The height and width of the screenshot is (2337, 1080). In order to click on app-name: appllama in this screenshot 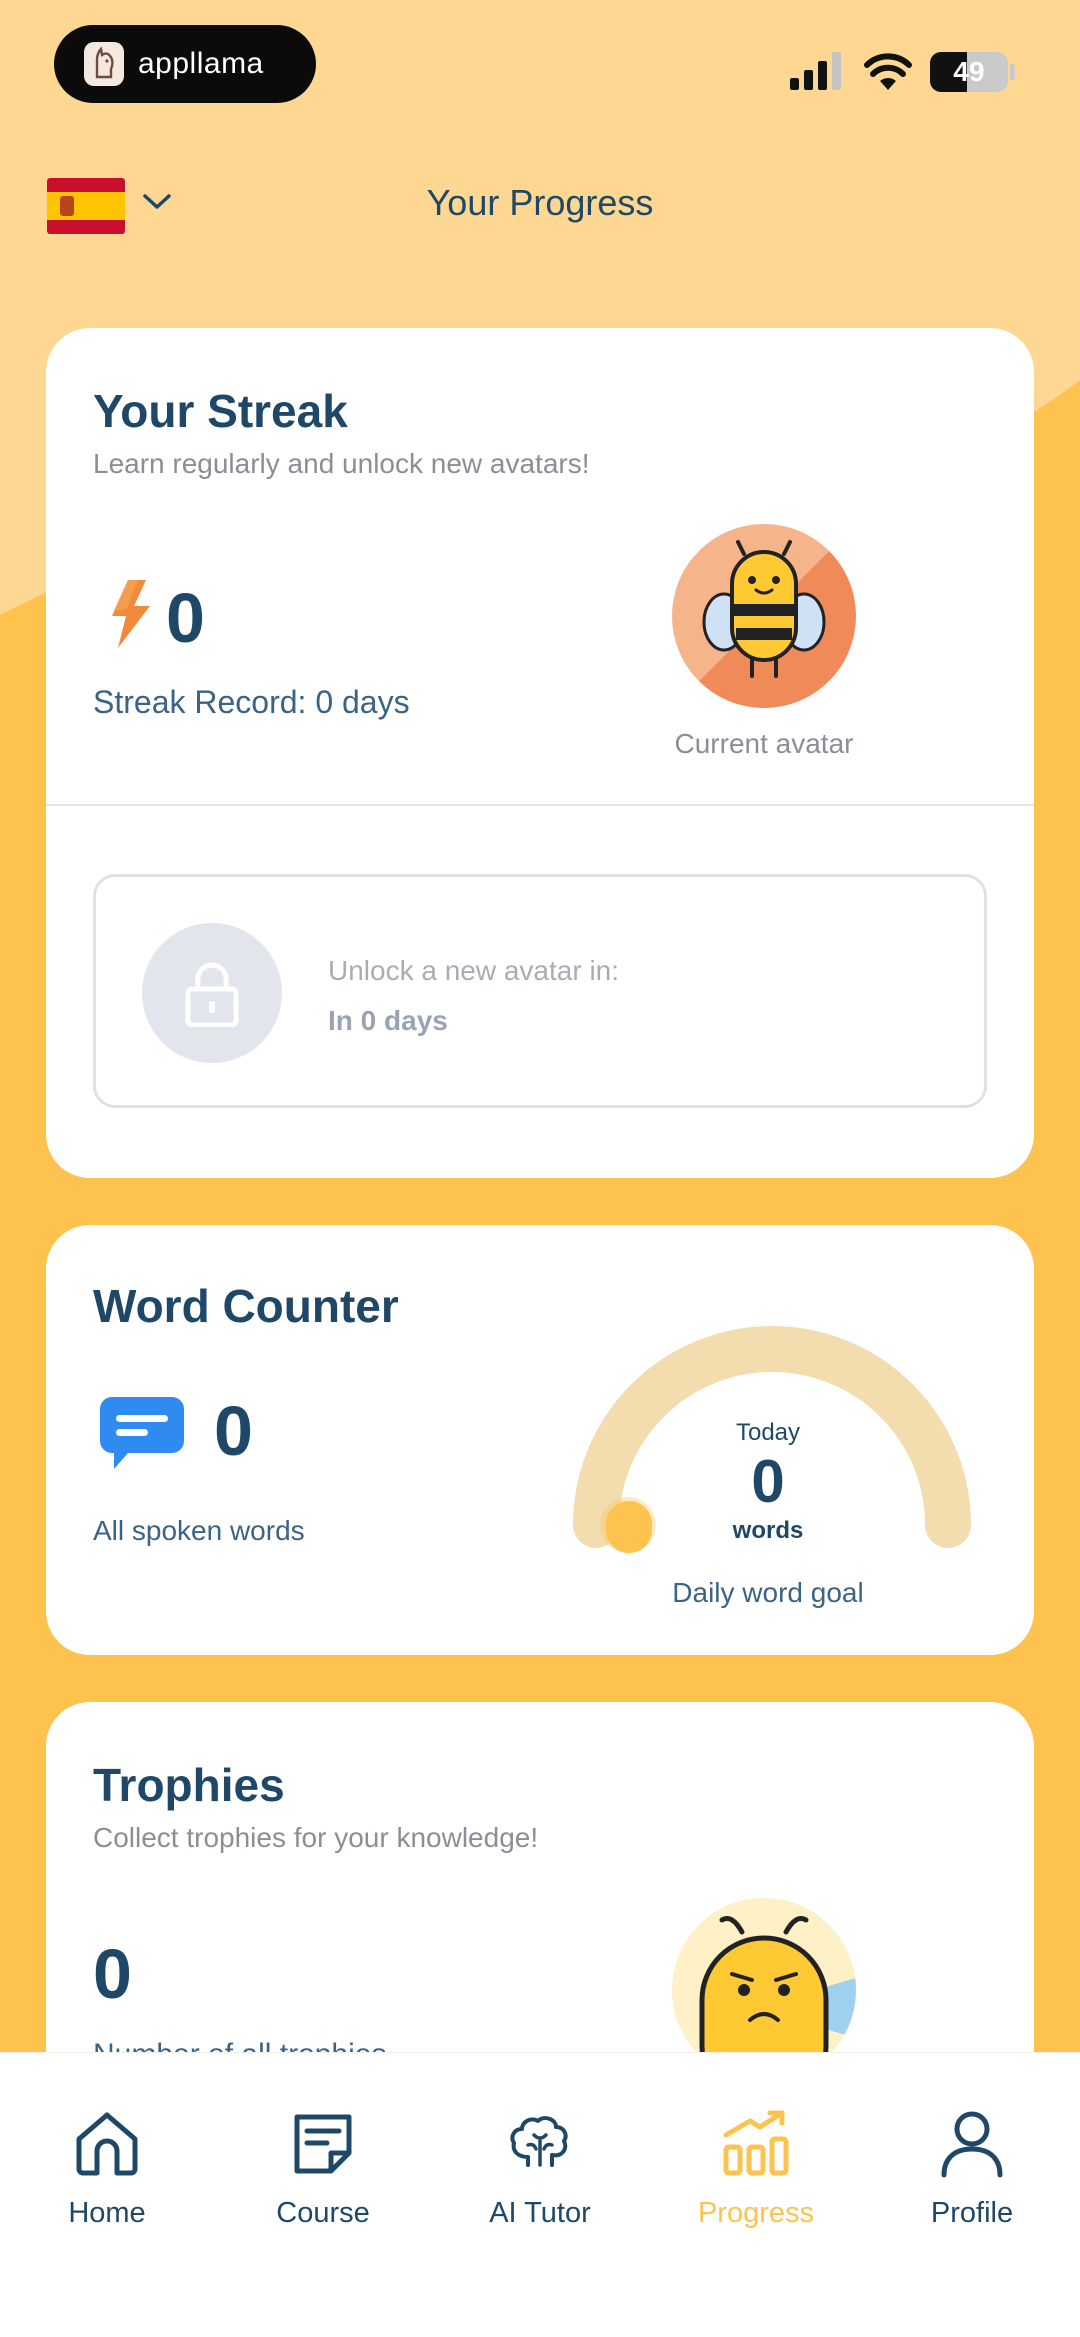, I will do `click(201, 63)`.